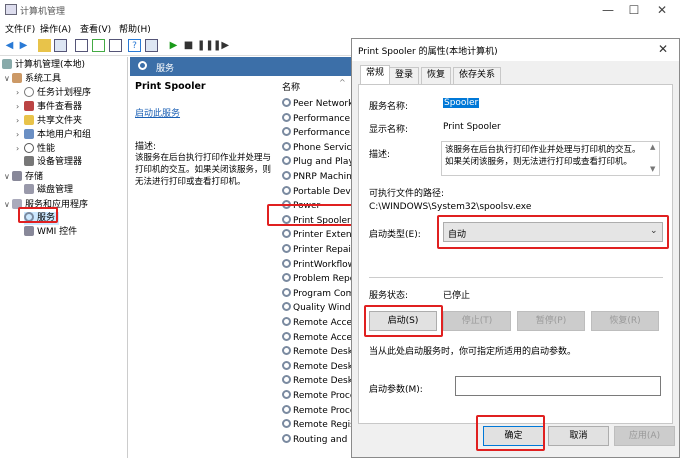 The width and height of the screenshot is (680, 458). I want to click on window-title: 计算机管理, so click(43, 12).